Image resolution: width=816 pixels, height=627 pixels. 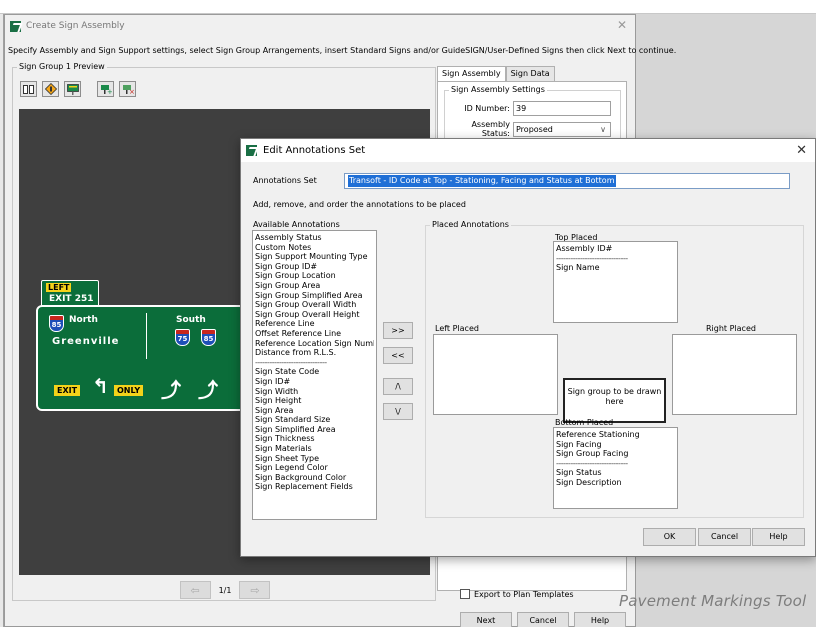 What do you see at coordinates (615, 483) in the screenshot?
I see `list-item: Sign Description` at bounding box center [615, 483].